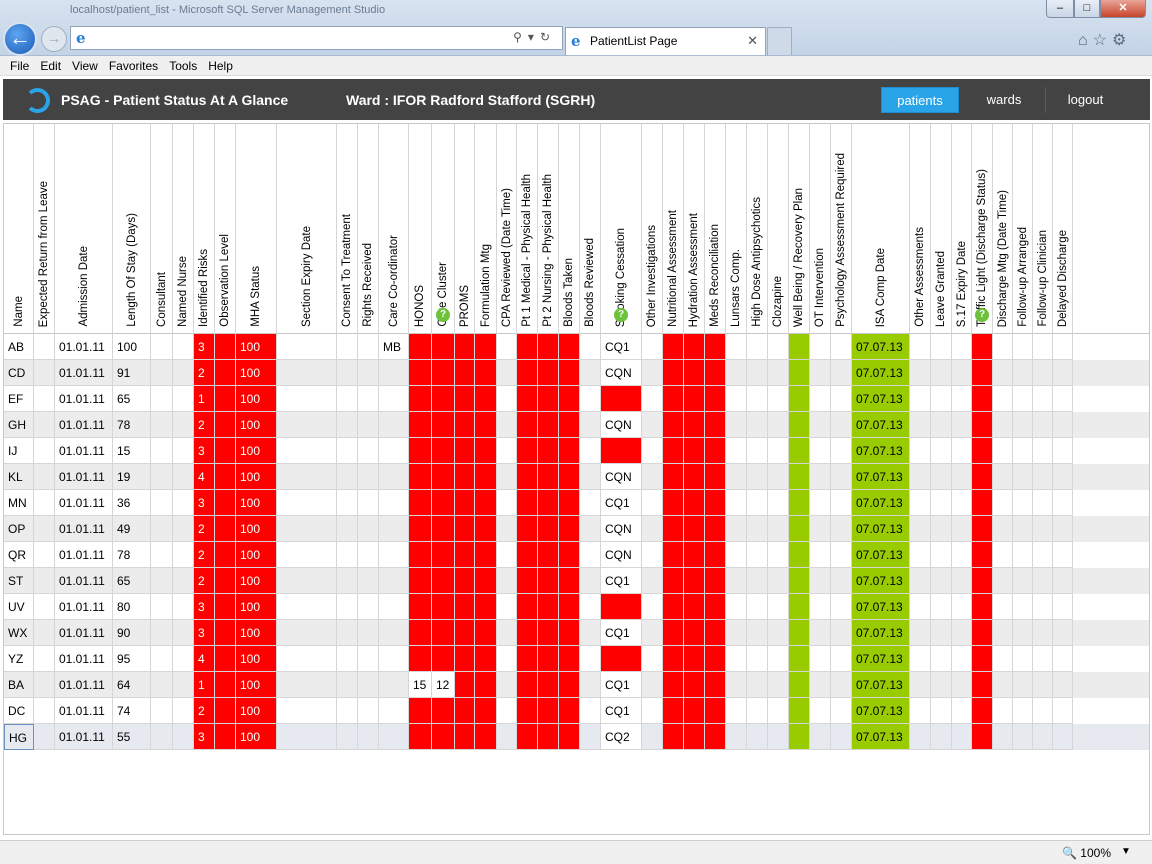  Describe the element at coordinates (576, 529) in the screenshot. I see `table-row: OP 01.01.11 49 2 100 CQN 07.07.13` at that location.